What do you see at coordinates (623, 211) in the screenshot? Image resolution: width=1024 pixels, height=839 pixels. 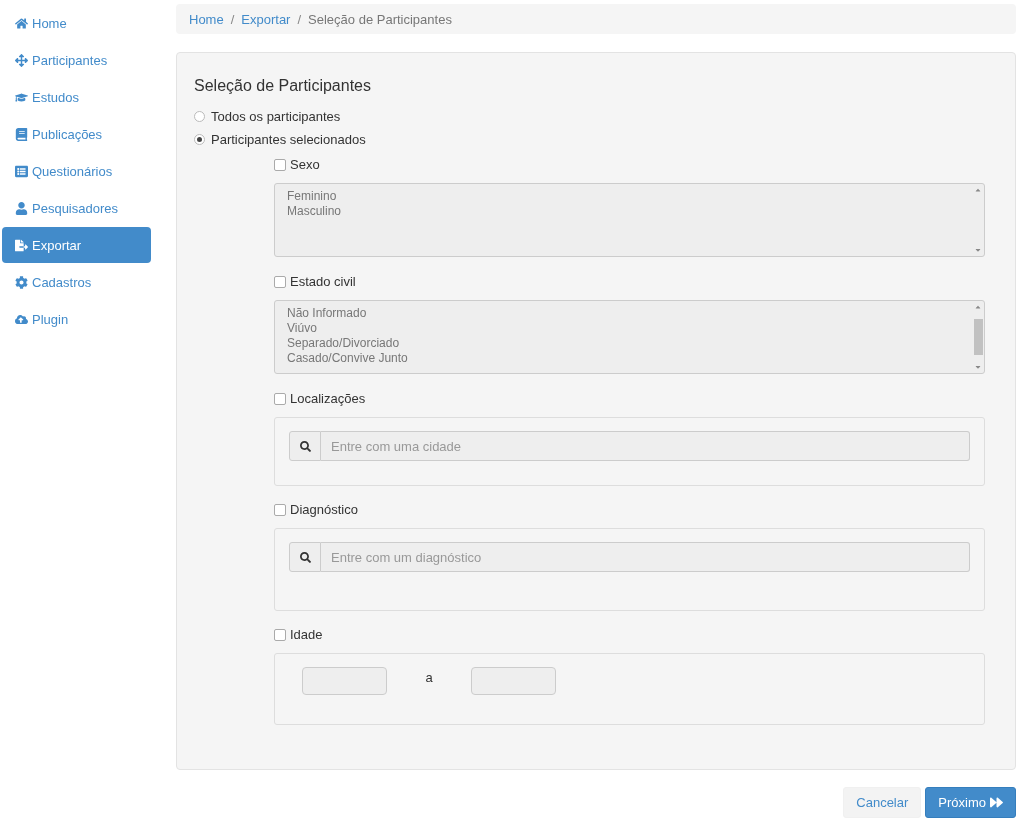 I see `list-option: Masculino` at bounding box center [623, 211].